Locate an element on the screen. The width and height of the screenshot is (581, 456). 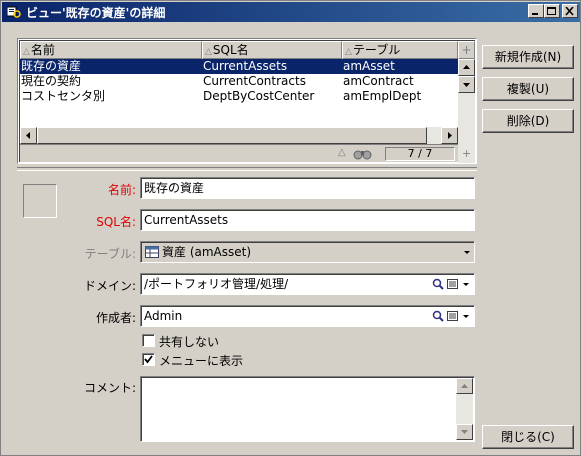
table-field: 資産 (amAsset) is located at coordinates (307, 252).